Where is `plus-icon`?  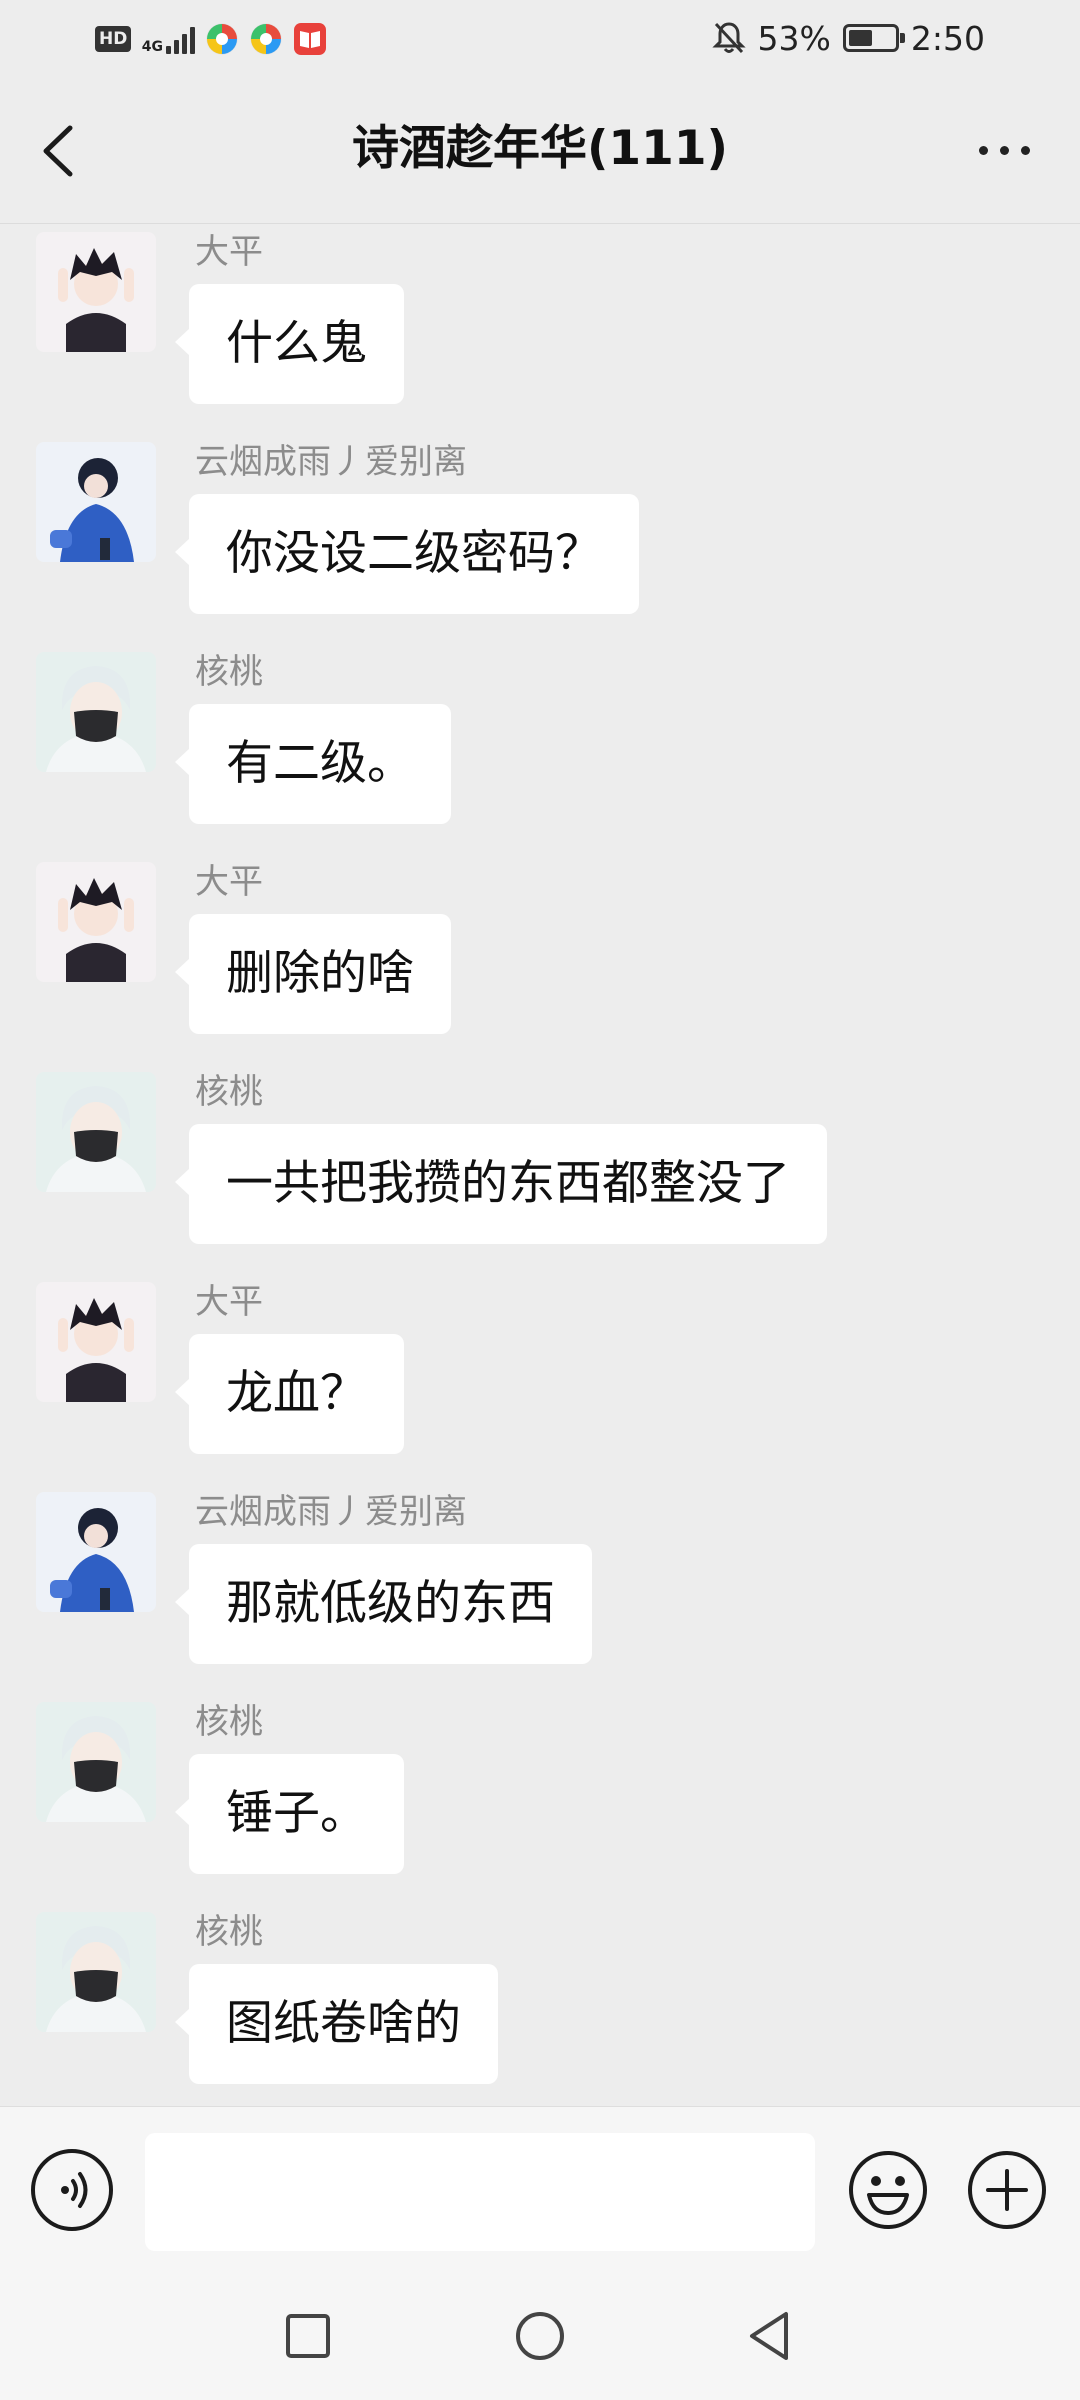
plus-icon is located at coordinates (1007, 2190).